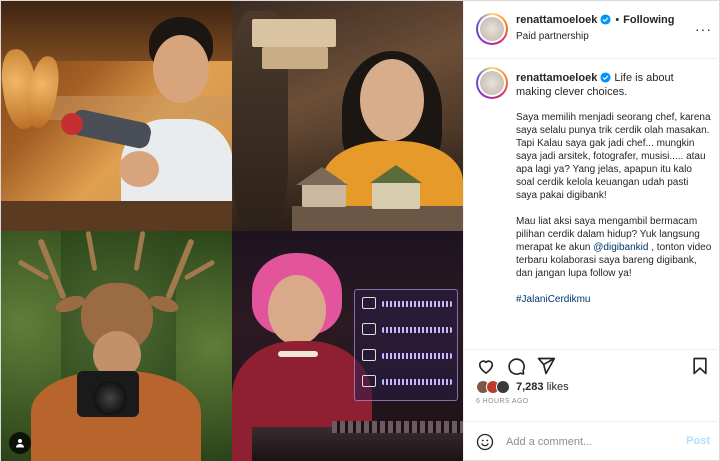 This screenshot has height=461, width=720. I want to click on comment-input, so click(586, 442).